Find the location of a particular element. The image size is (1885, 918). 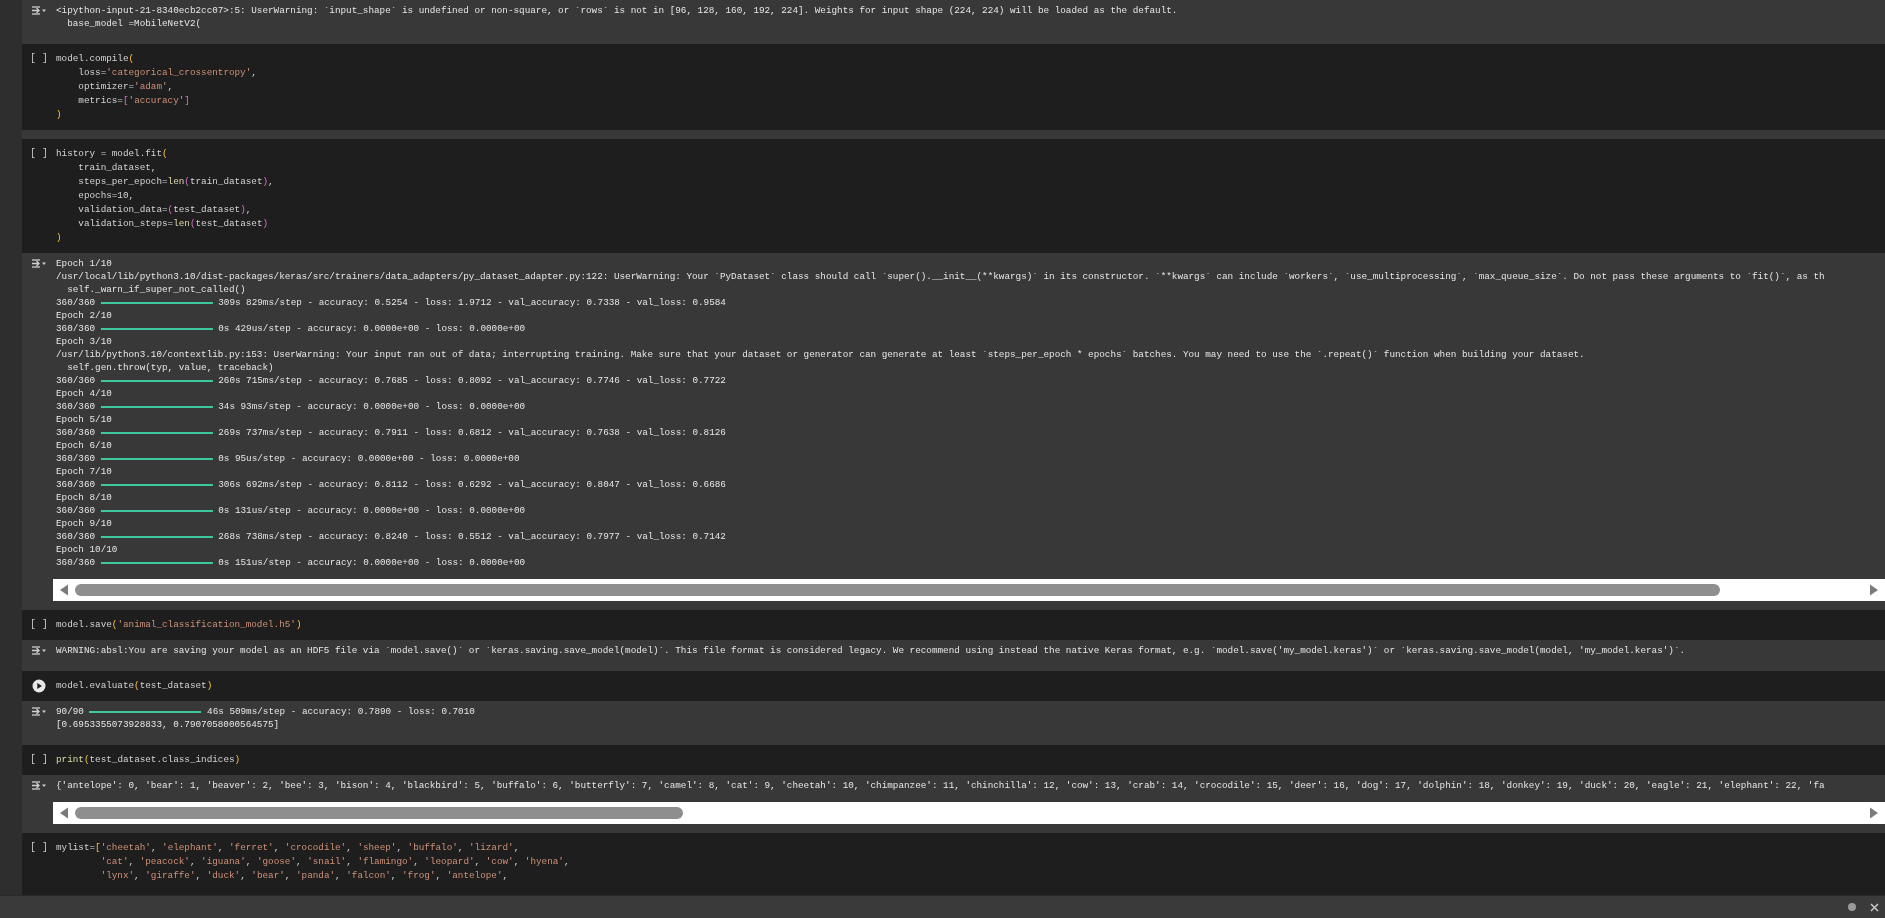

code-line: mylist=['cheetah', 'elephant', 'ferret', 'crocodile', 'sheep', 'buffalo', 'lizard', is located at coordinates (288, 848).